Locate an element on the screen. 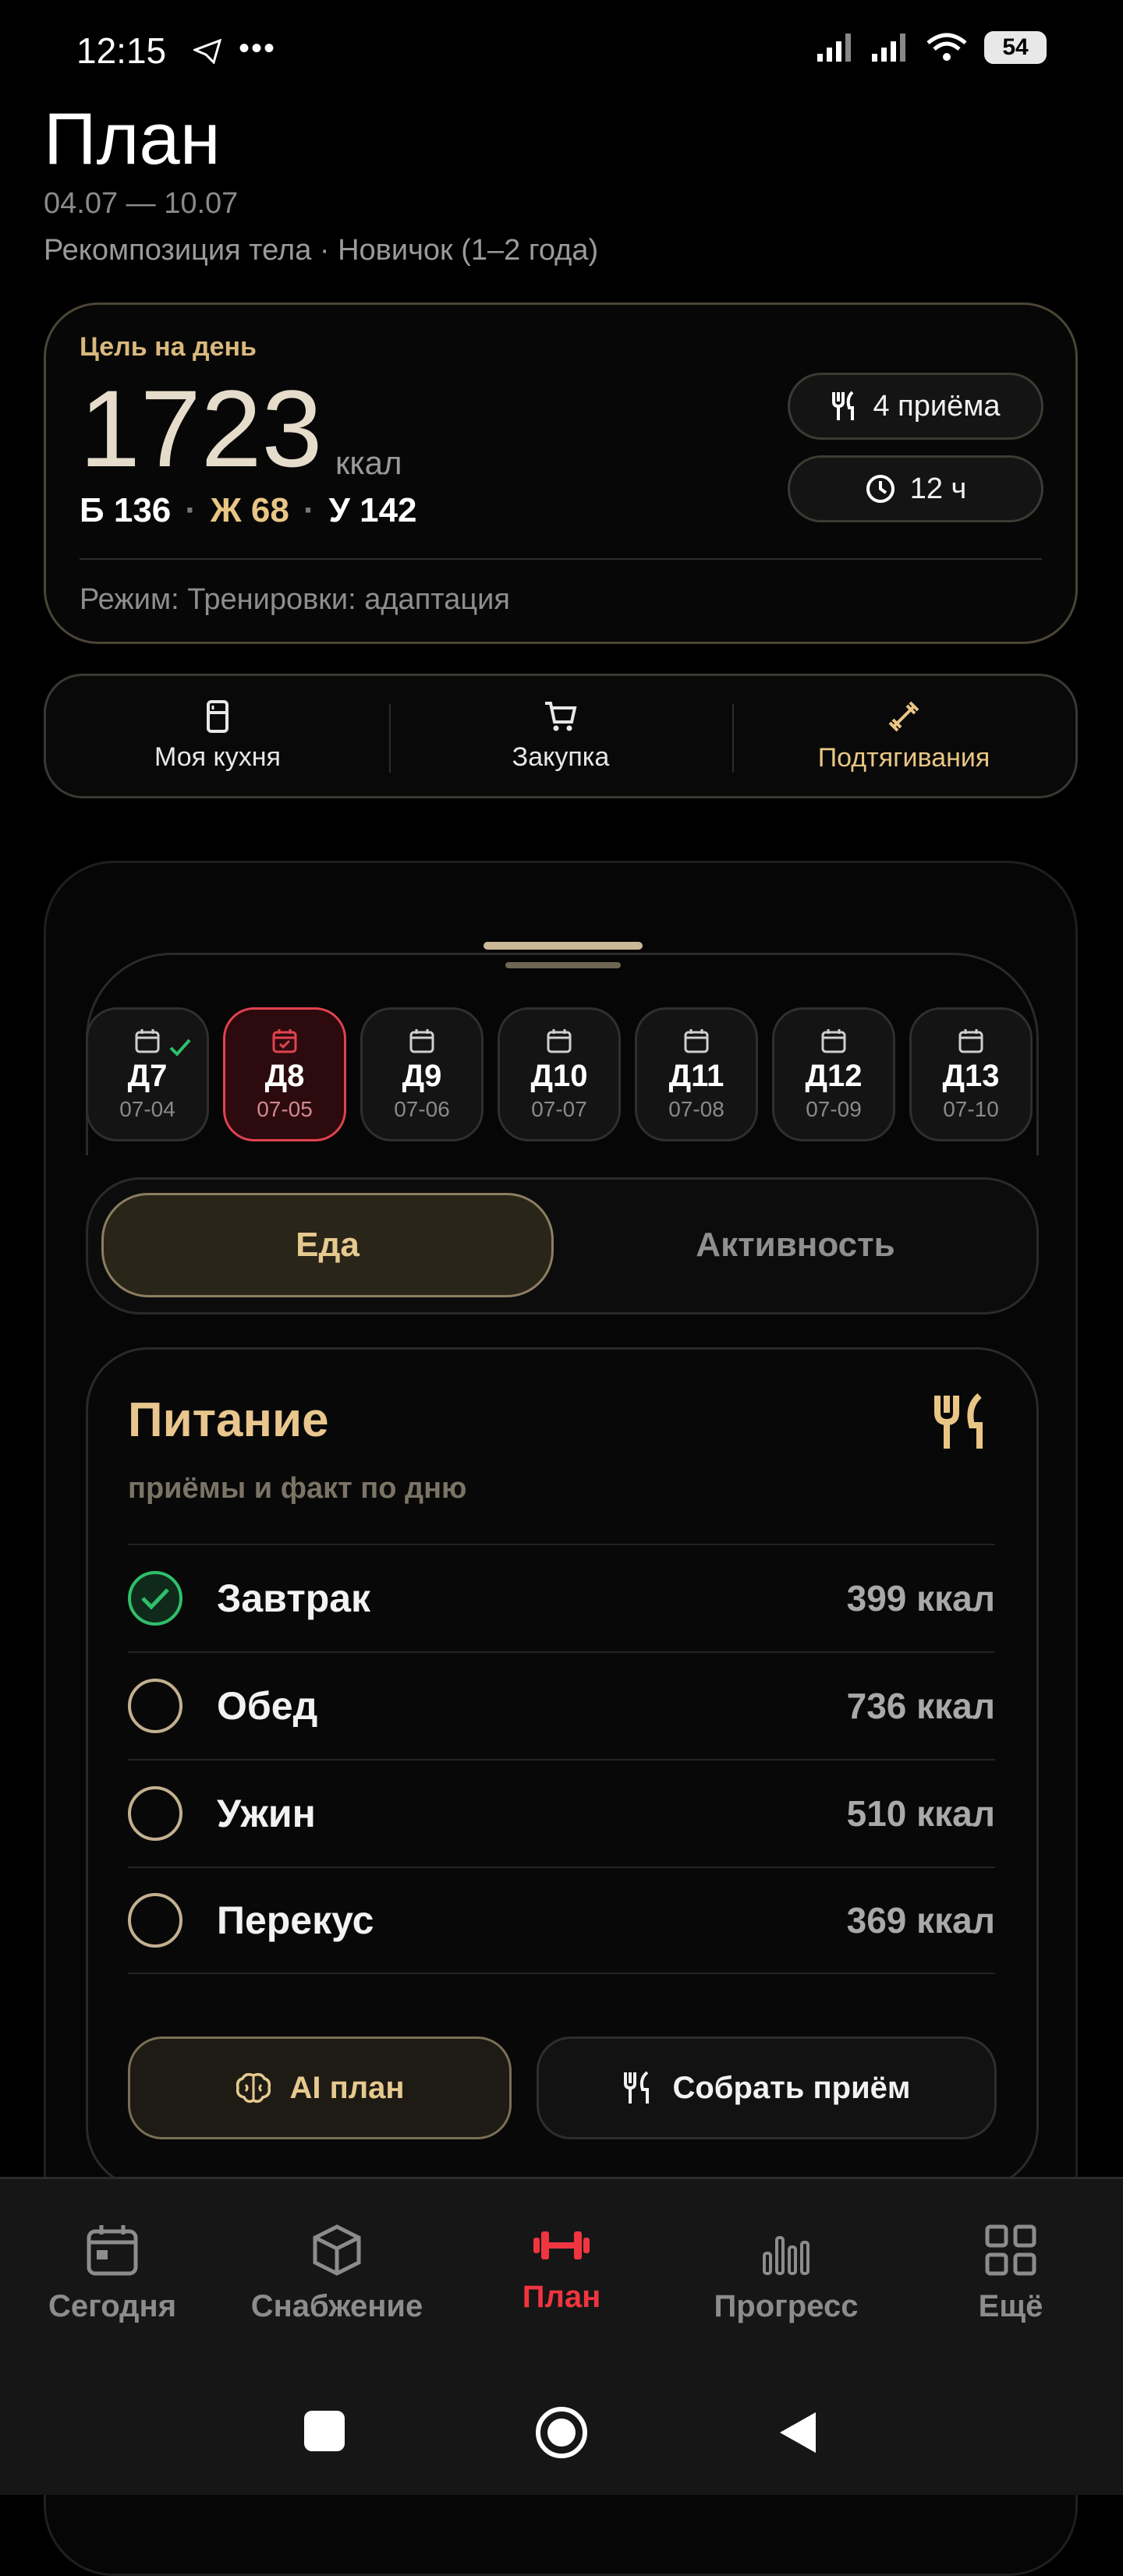 This screenshot has height=2576, width=1123. page-title: План is located at coordinates (132, 138).